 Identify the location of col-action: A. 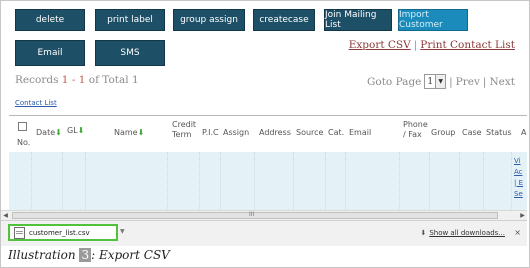
(524, 132).